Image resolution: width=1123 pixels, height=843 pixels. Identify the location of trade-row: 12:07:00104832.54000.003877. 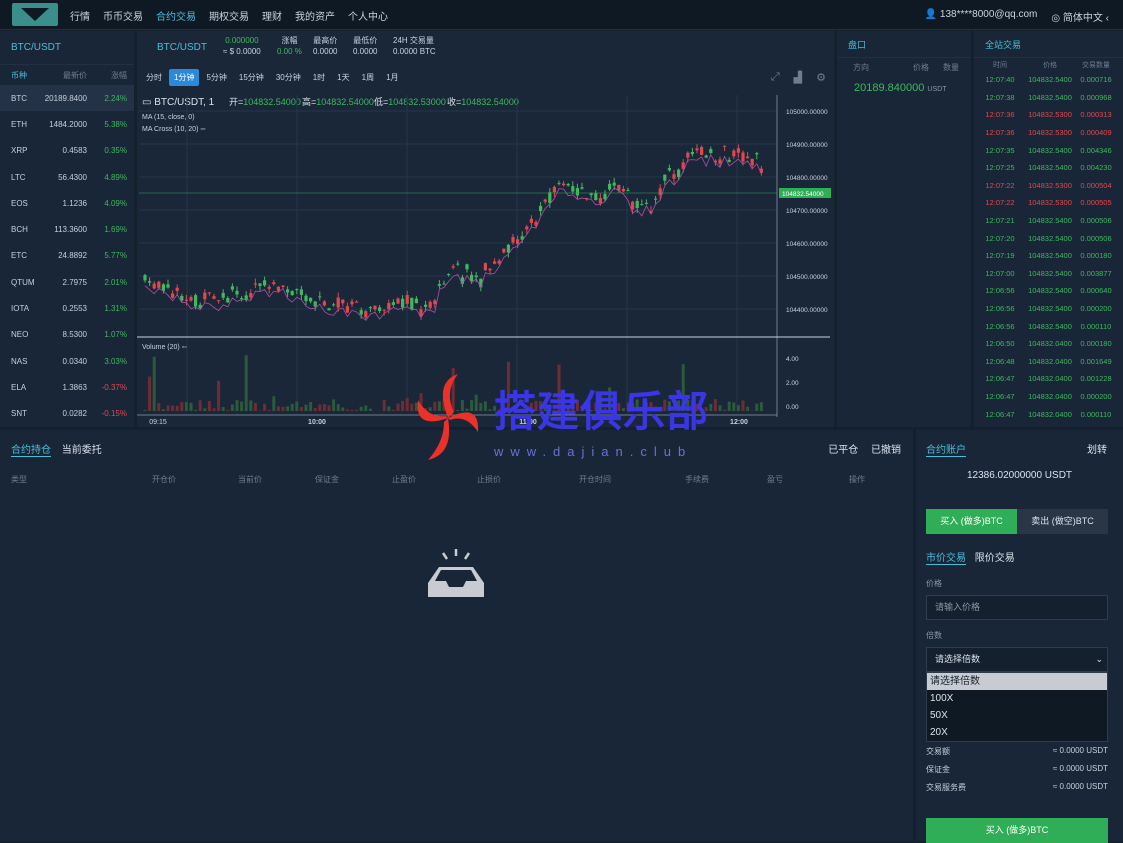
(1048, 274).